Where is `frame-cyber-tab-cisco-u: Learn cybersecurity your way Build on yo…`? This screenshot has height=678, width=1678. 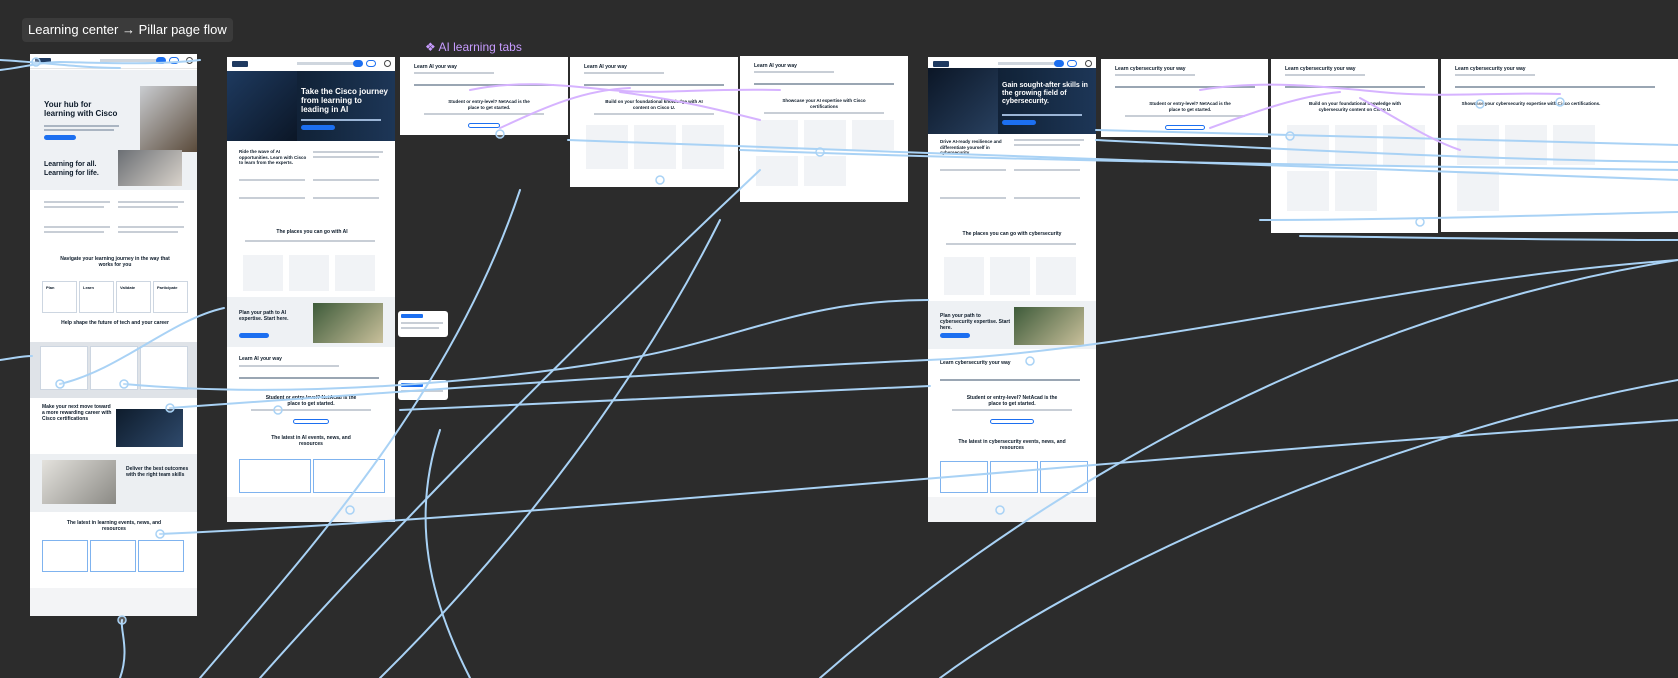 frame-cyber-tab-cisco-u: Learn cybersecurity your way Build on yo… is located at coordinates (1354, 146).